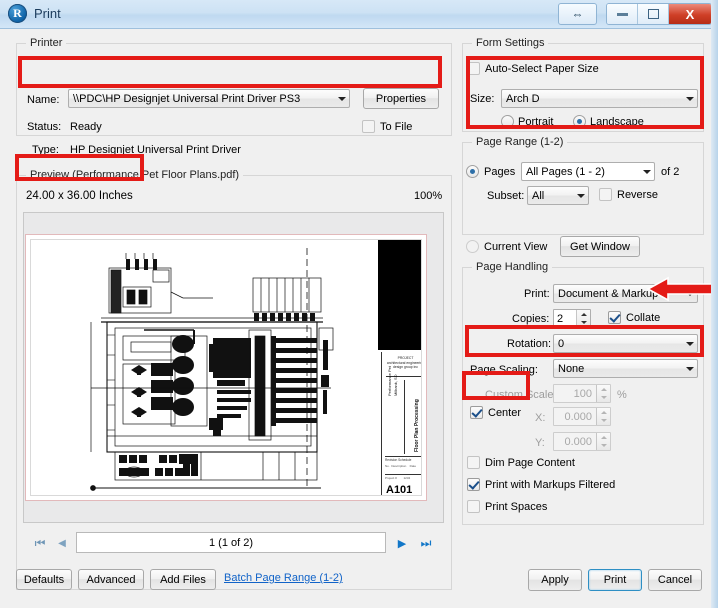 Image resolution: width=718 pixels, height=608 pixels. Describe the element at coordinates (62, 543) in the screenshot. I see `previous-page-icon: ◀` at that location.